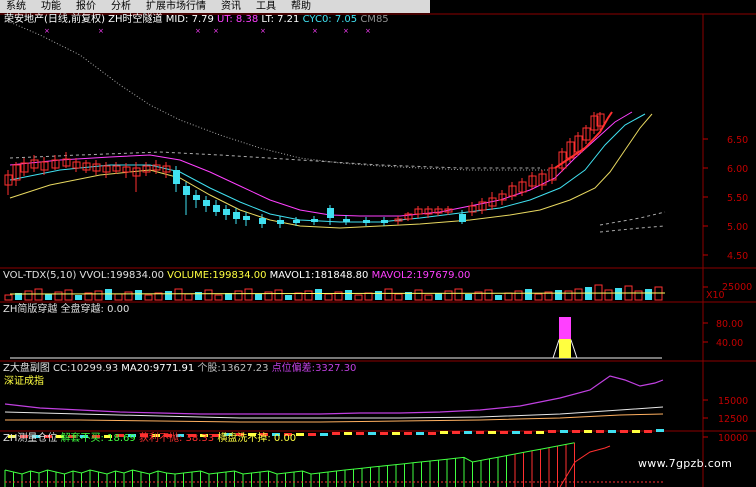  What do you see at coordinates (247, 19) in the screenshot?
I see `ut-value: 8.38` at bounding box center [247, 19].